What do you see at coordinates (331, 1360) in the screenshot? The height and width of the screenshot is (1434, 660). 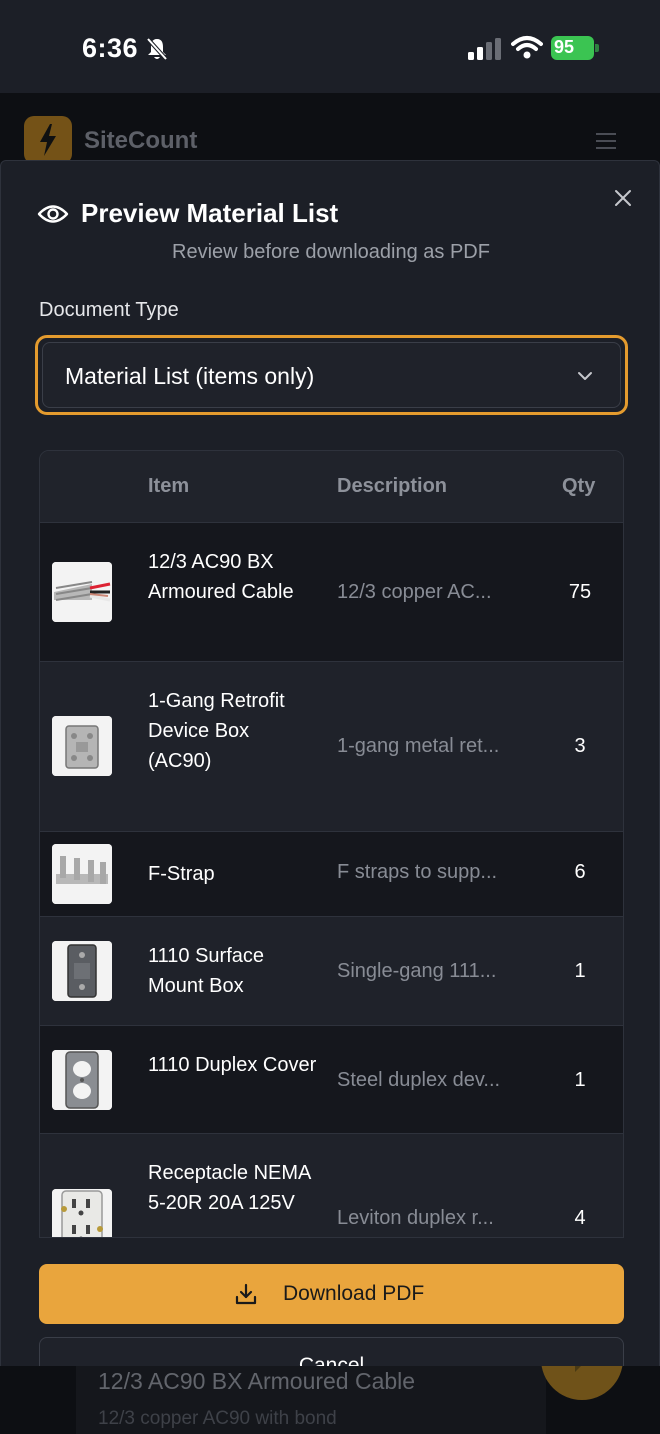 I see `cancel-label: Cancel` at bounding box center [331, 1360].